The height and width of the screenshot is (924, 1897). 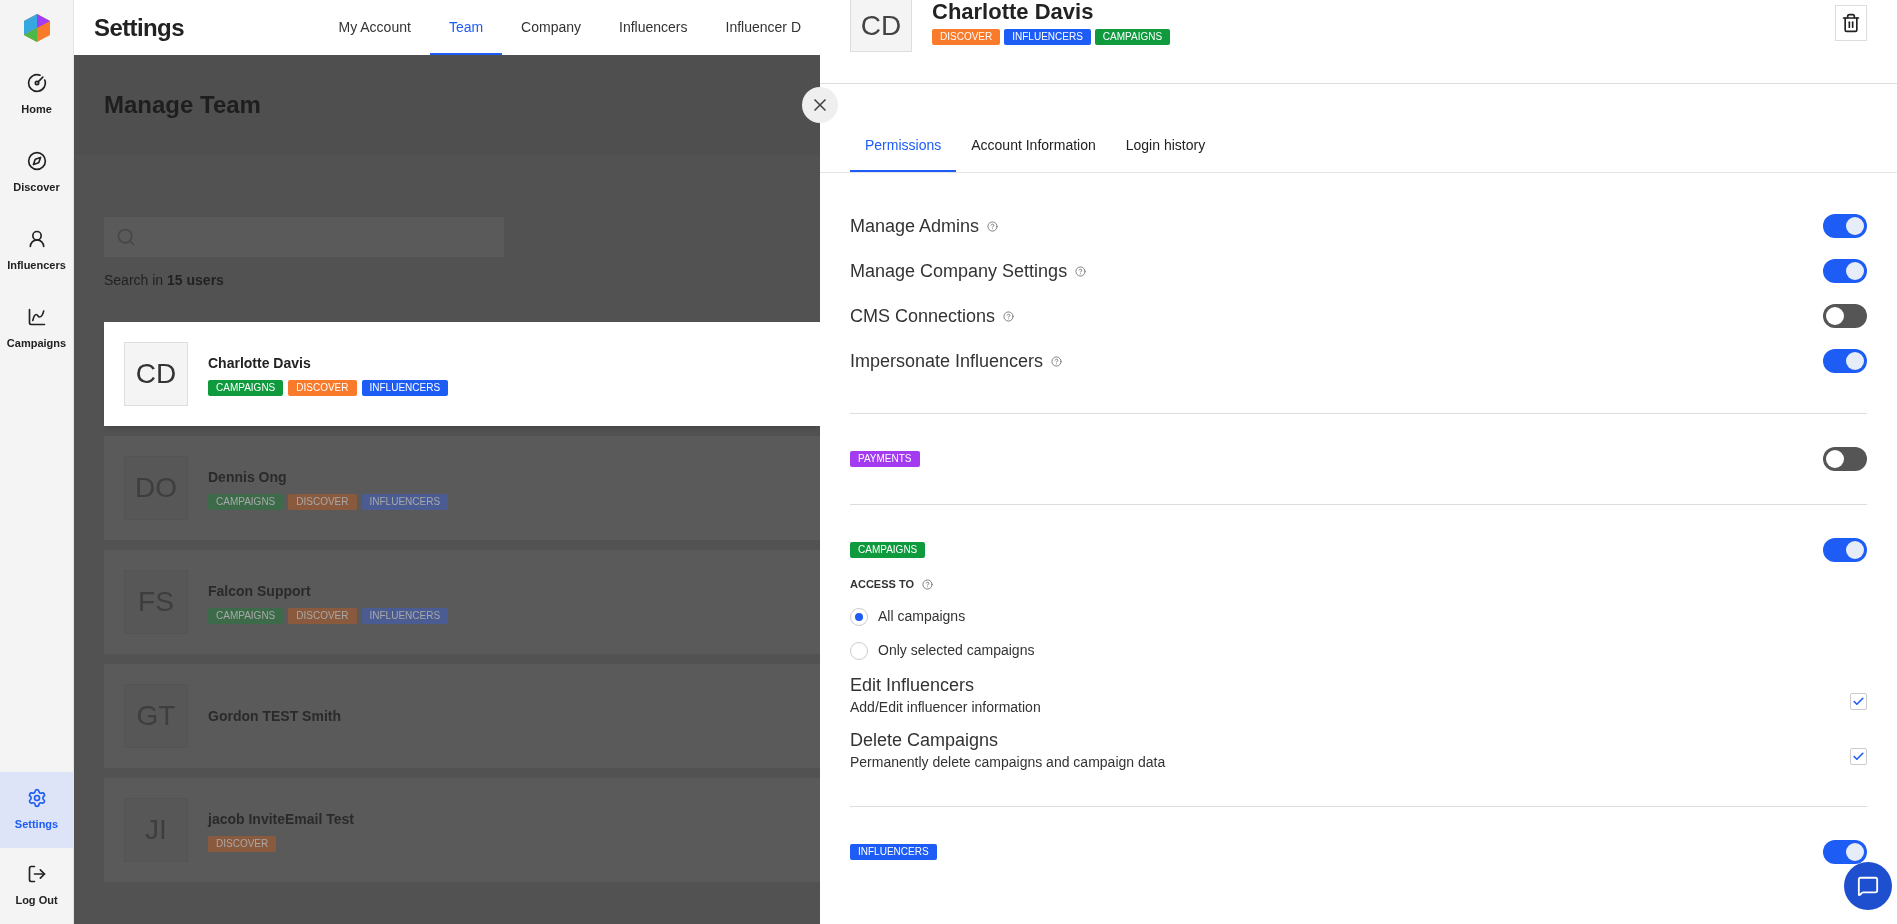 I want to click on logout-icon, so click(x=36, y=873).